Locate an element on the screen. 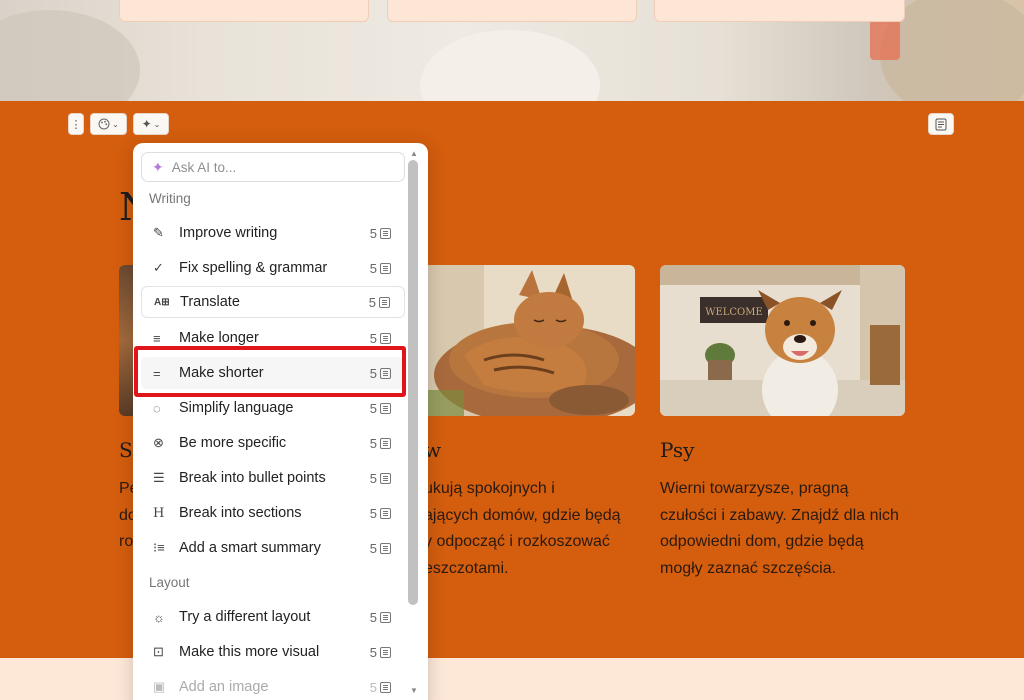 This screenshot has width=1024, height=700. menu-item-label: Simplify language is located at coordinates (236, 408).